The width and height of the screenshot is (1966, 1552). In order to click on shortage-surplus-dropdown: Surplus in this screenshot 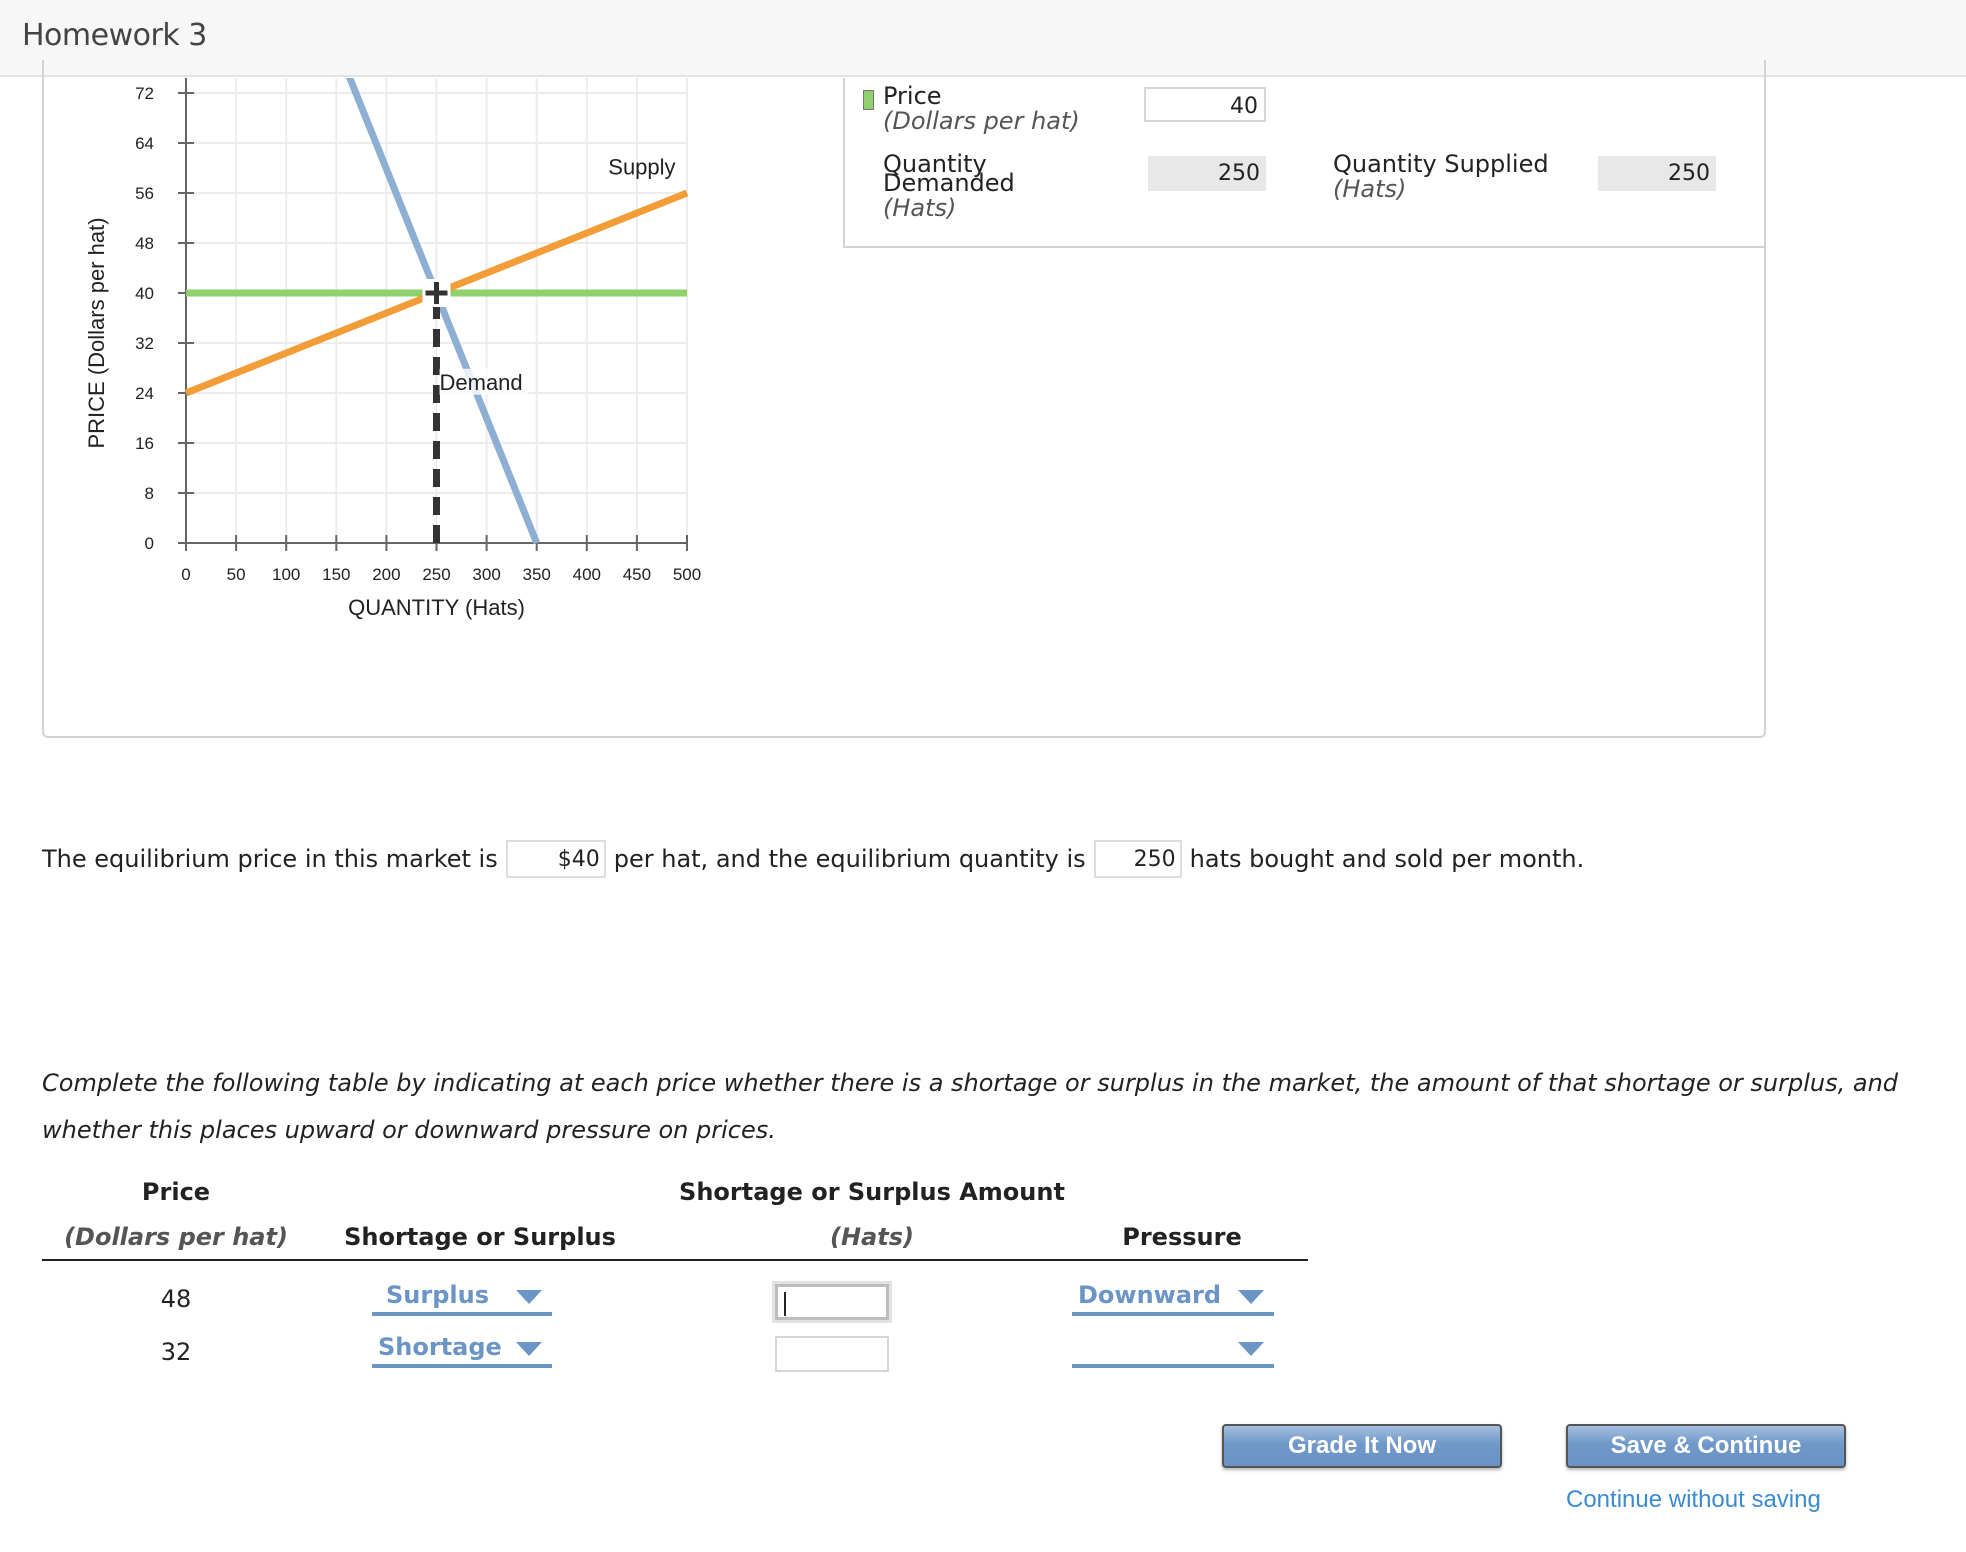, I will do `click(462, 1297)`.